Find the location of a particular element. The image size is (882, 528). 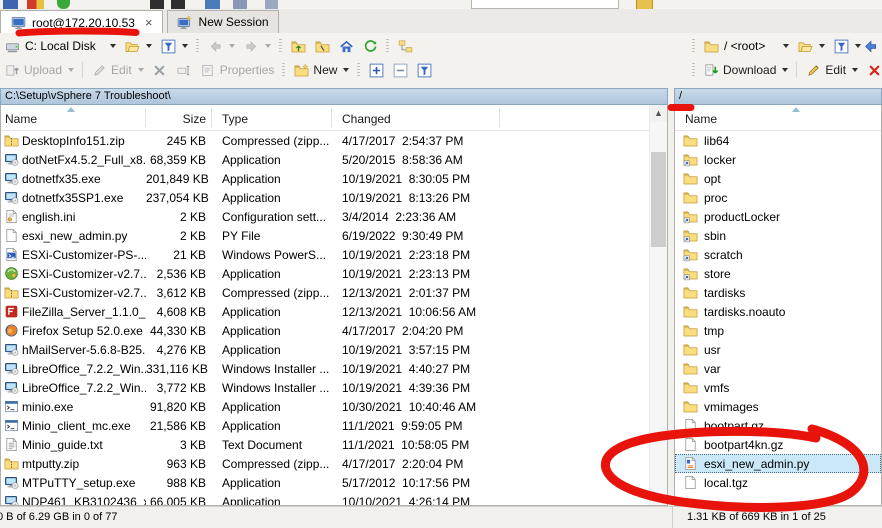

remote-file-row: opt is located at coordinates (778, 178).